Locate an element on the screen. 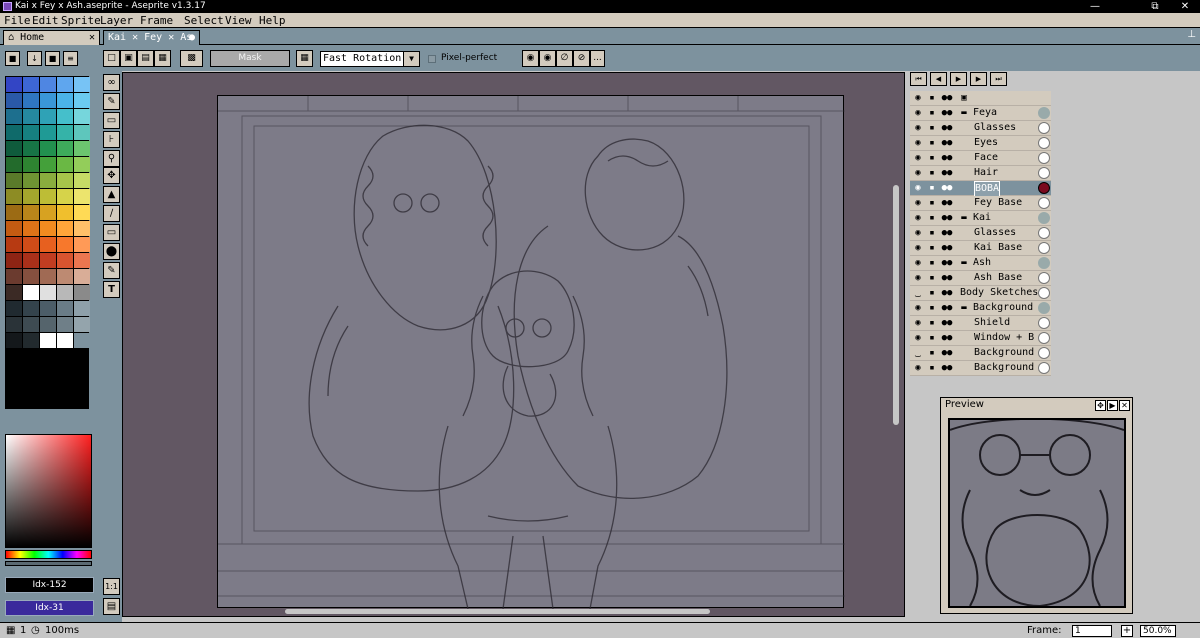 The width and height of the screenshot is (1200, 638). tab-document: Kai ✕ Fey ✕ As ● is located at coordinates (151, 37).